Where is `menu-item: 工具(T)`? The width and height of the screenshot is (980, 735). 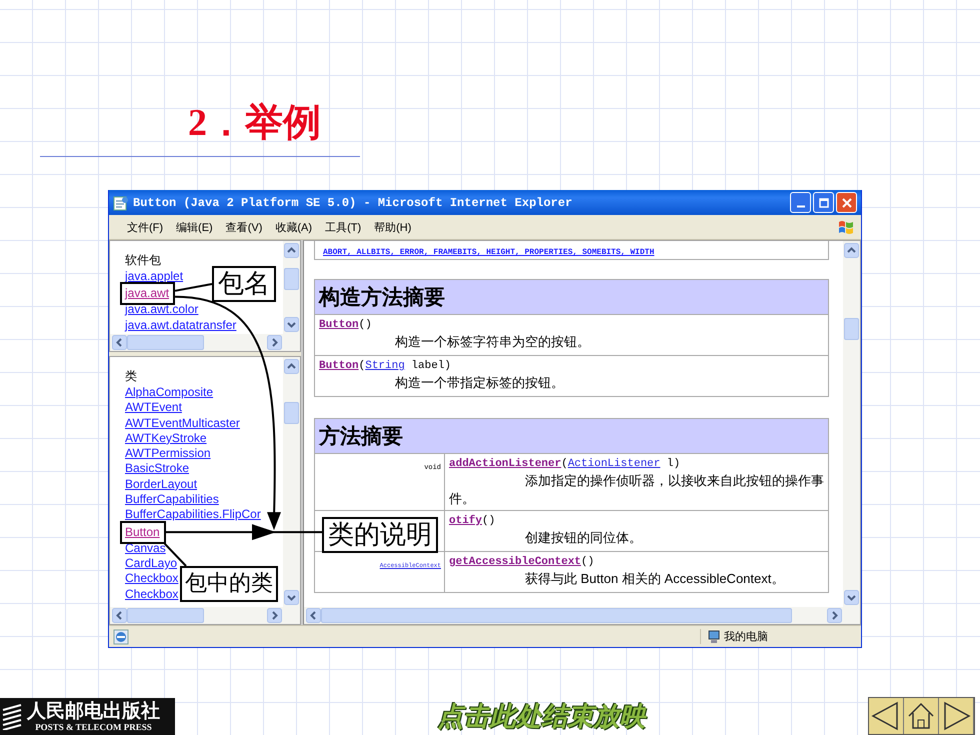 menu-item: 工具(T) is located at coordinates (343, 227).